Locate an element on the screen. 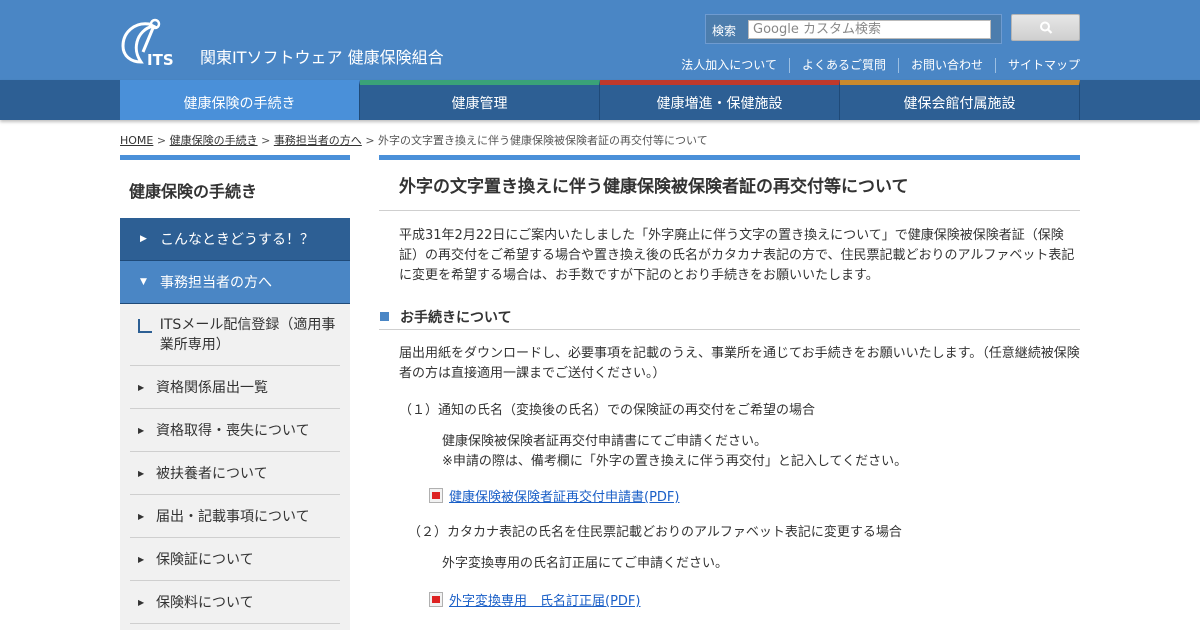 Image resolution: width=1200 pixels, height=630 pixels. sidebar-title: 健康保険の手続き is located at coordinates (235, 189).